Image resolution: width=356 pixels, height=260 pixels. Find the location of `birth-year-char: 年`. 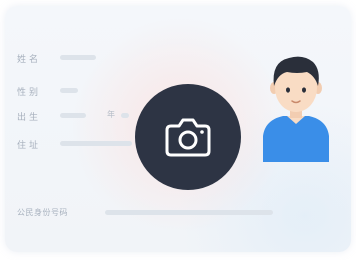

birth-year-char: 年 is located at coordinates (111, 114).